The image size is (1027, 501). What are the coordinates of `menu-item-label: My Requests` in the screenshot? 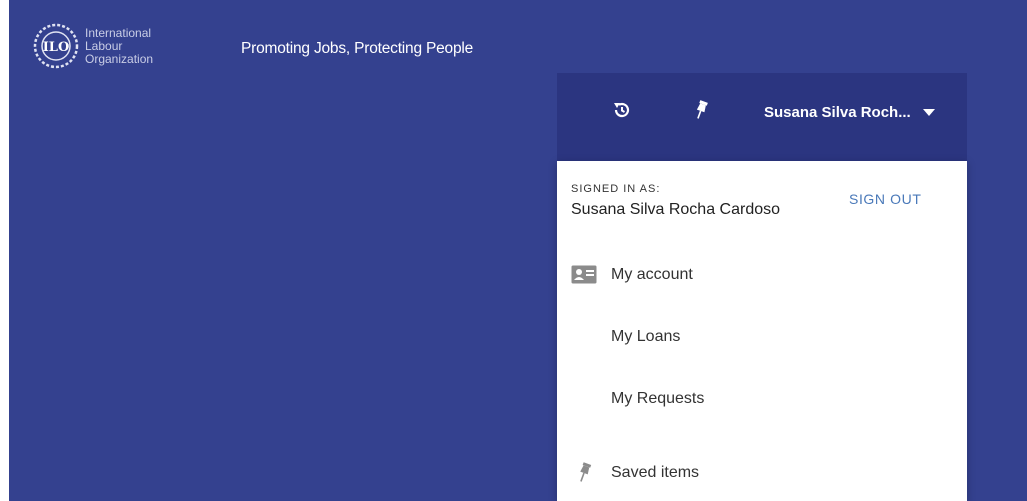 It's located at (658, 398).